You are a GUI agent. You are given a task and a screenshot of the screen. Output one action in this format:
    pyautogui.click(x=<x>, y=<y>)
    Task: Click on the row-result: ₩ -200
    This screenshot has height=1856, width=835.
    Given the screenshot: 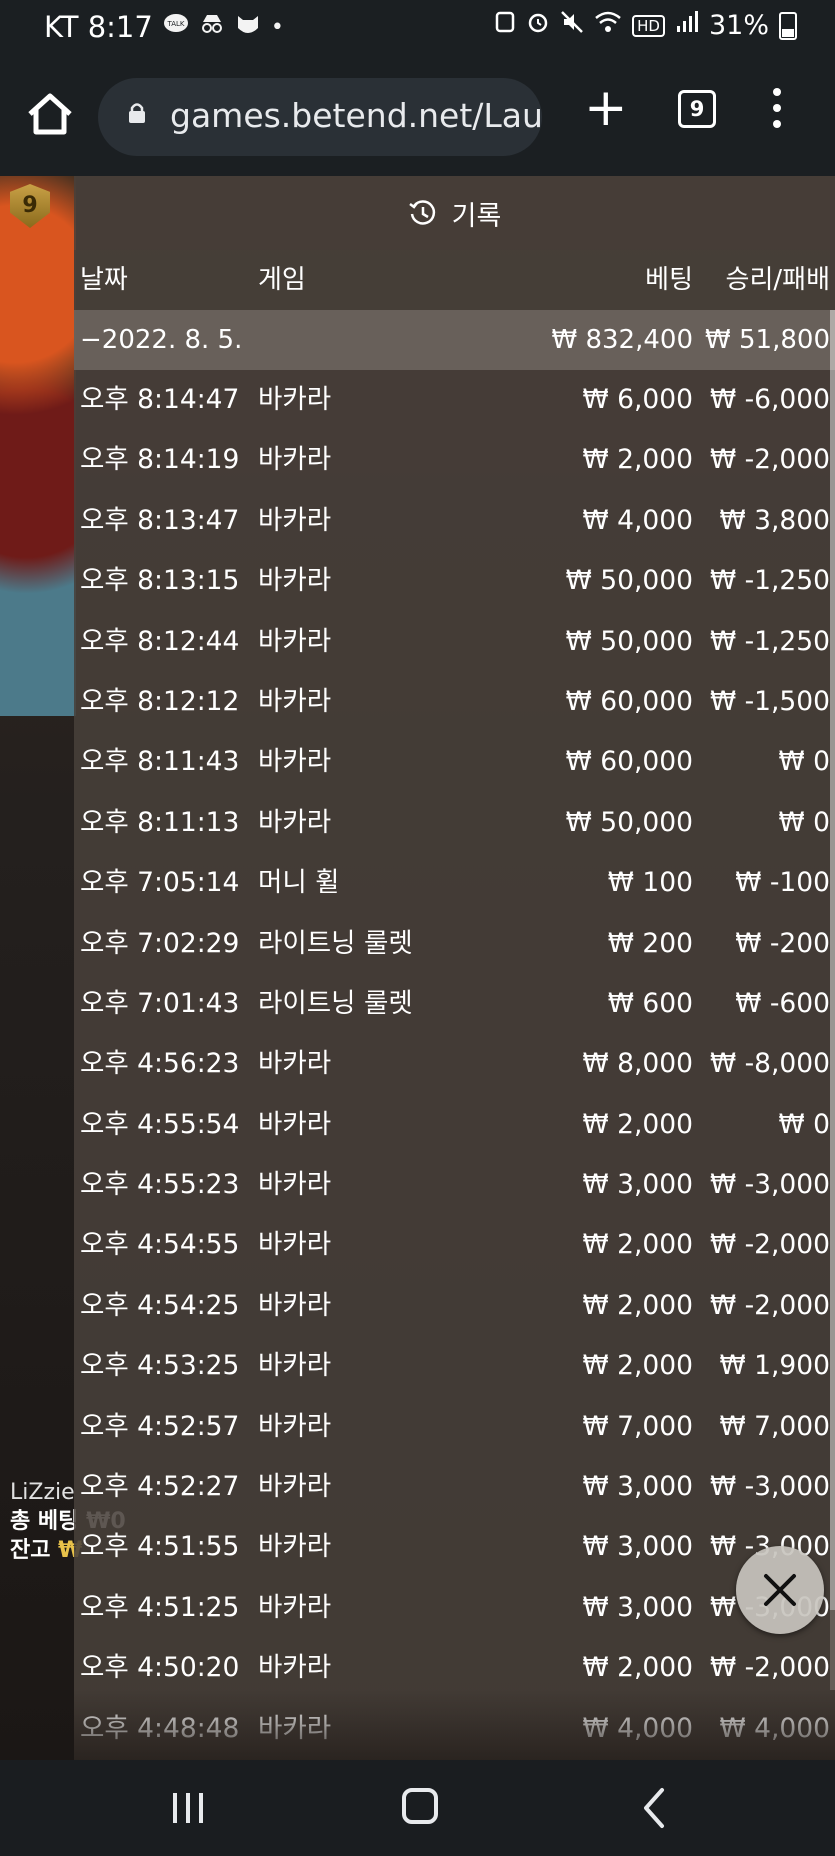 What is the action you would take?
    pyautogui.click(x=782, y=943)
    